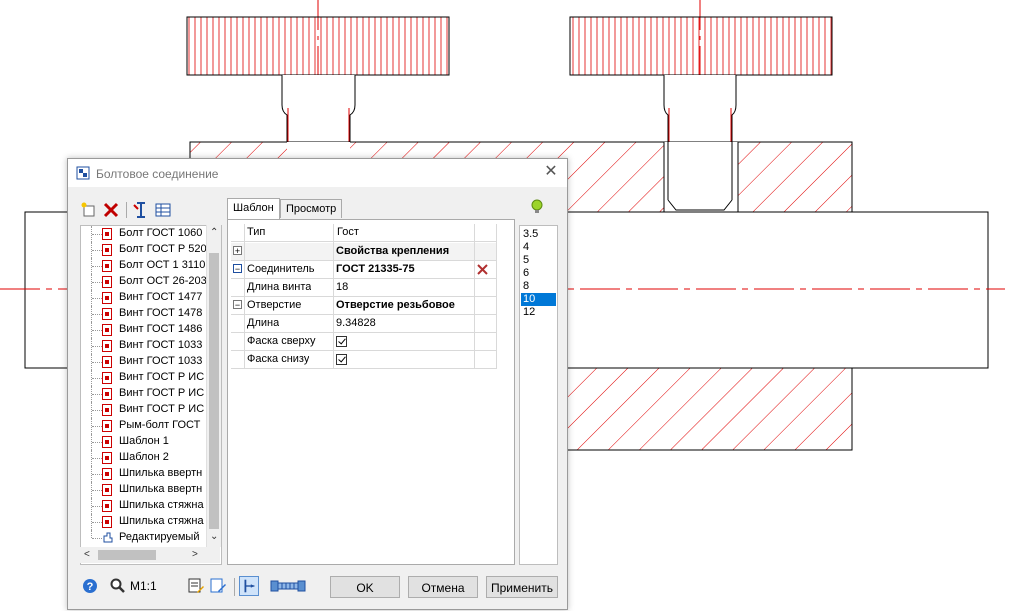 The width and height of the screenshot is (1013, 611). I want to click on tree-item: Болт ГОСТ 1060, so click(146, 234).